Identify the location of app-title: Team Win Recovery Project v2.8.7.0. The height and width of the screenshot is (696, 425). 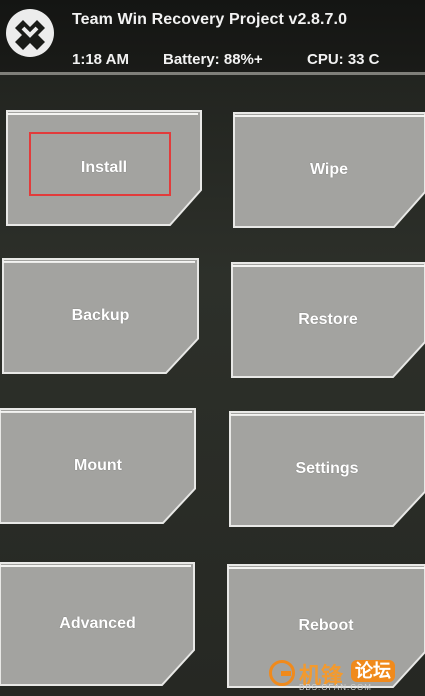
(210, 19).